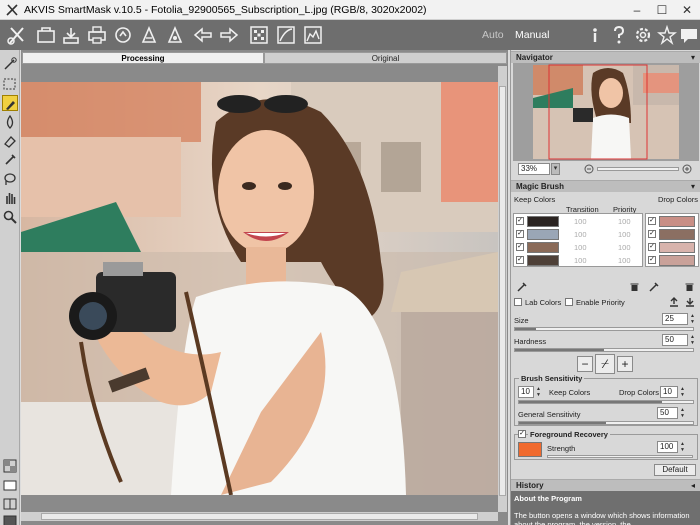 The image size is (700, 525). I want to click on drop-checkbox-1: ✓, so click(652, 221).